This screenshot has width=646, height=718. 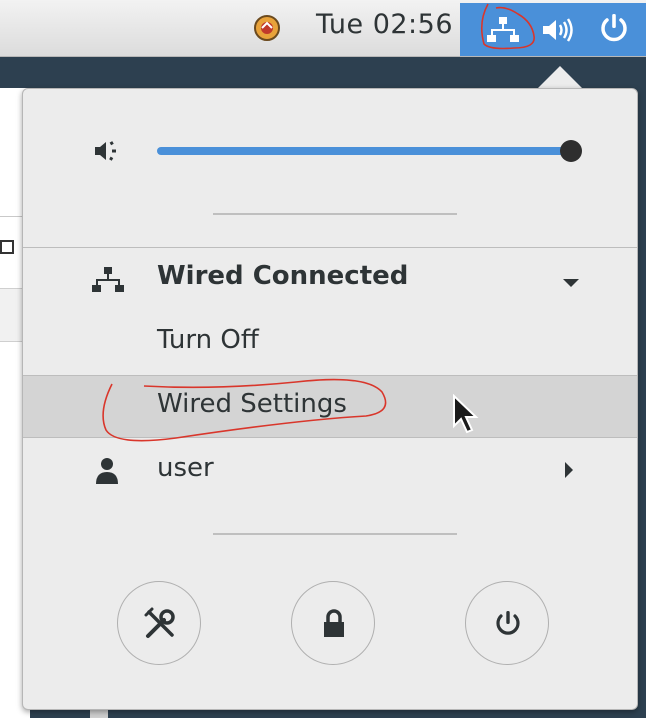 What do you see at coordinates (105, 151) in the screenshot?
I see `speaker-icon` at bounding box center [105, 151].